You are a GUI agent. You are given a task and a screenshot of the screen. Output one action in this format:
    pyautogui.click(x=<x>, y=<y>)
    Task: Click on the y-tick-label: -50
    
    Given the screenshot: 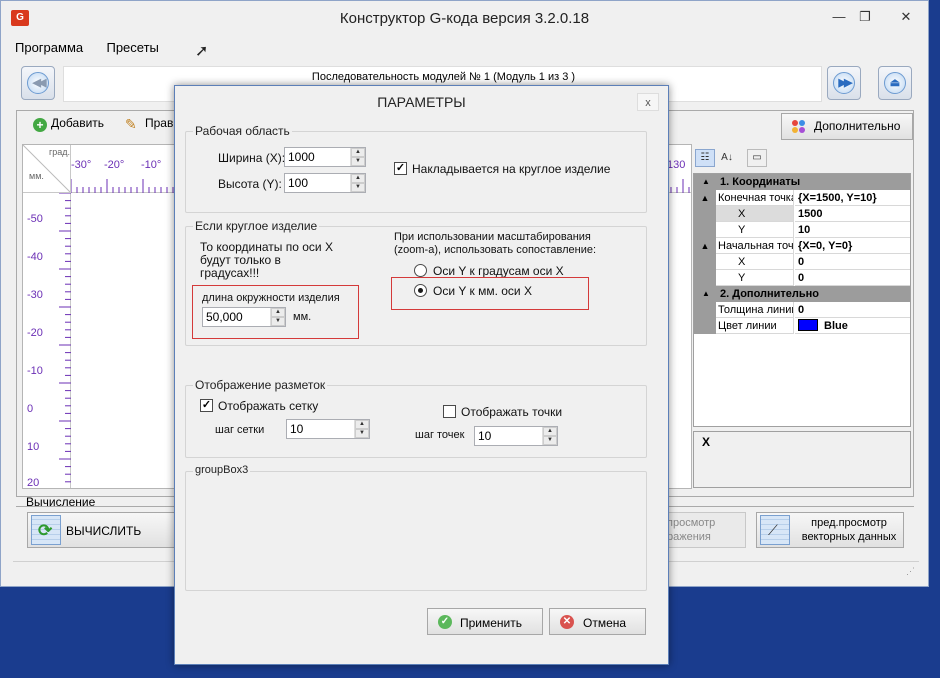 What is the action you would take?
    pyautogui.click(x=35, y=219)
    